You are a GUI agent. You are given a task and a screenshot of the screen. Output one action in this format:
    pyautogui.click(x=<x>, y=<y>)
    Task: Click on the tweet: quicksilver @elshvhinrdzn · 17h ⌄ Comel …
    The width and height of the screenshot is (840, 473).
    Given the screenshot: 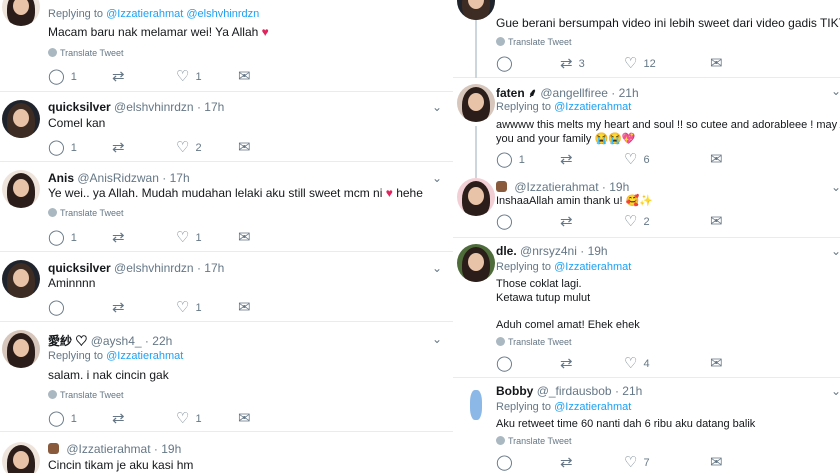 What is the action you would take?
    pyautogui.click(x=226, y=127)
    